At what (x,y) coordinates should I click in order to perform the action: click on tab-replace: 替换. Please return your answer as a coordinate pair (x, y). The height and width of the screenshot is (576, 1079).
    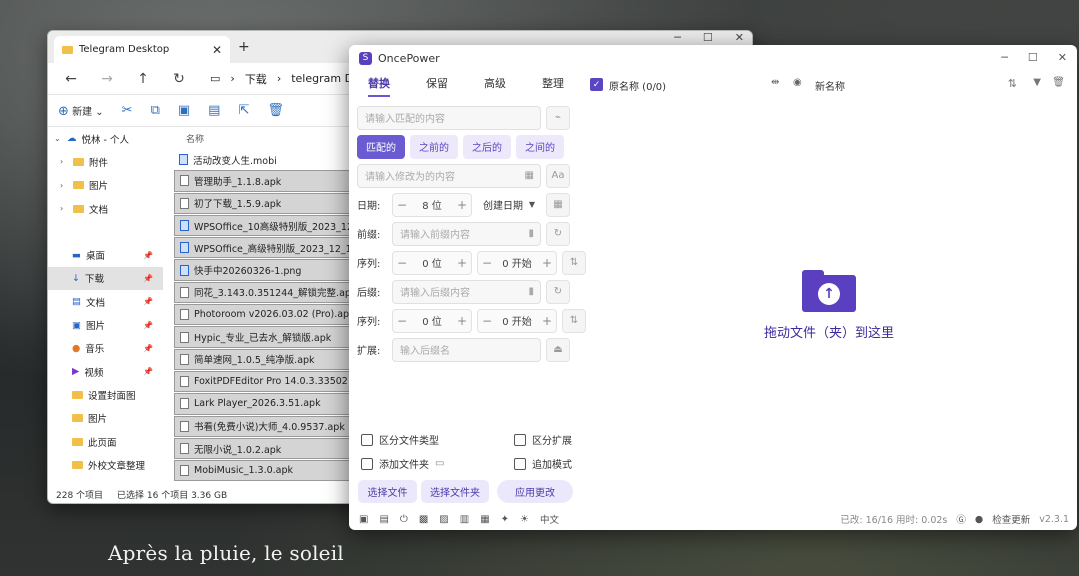
    Looking at the image, I should click on (379, 84).